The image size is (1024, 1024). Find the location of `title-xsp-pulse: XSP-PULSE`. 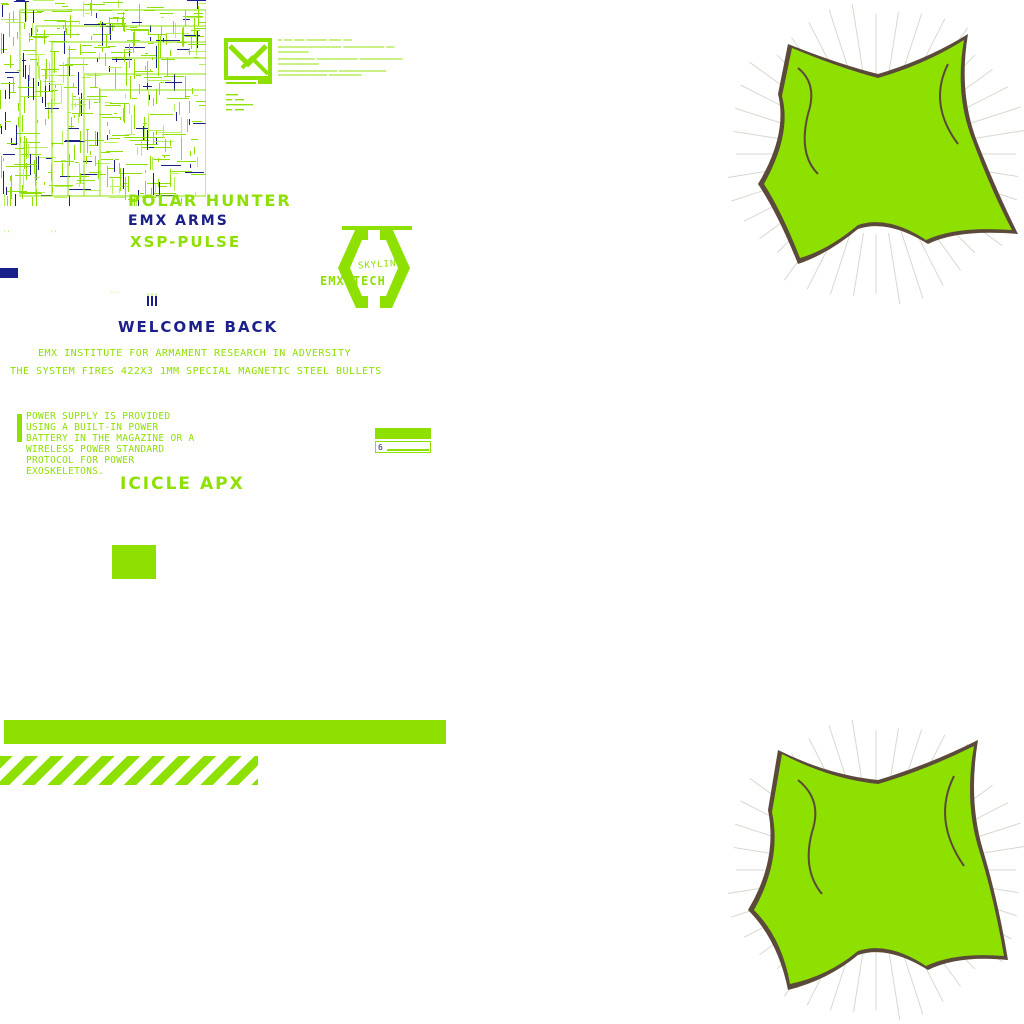

title-xsp-pulse: XSP-PULSE is located at coordinates (186, 242).